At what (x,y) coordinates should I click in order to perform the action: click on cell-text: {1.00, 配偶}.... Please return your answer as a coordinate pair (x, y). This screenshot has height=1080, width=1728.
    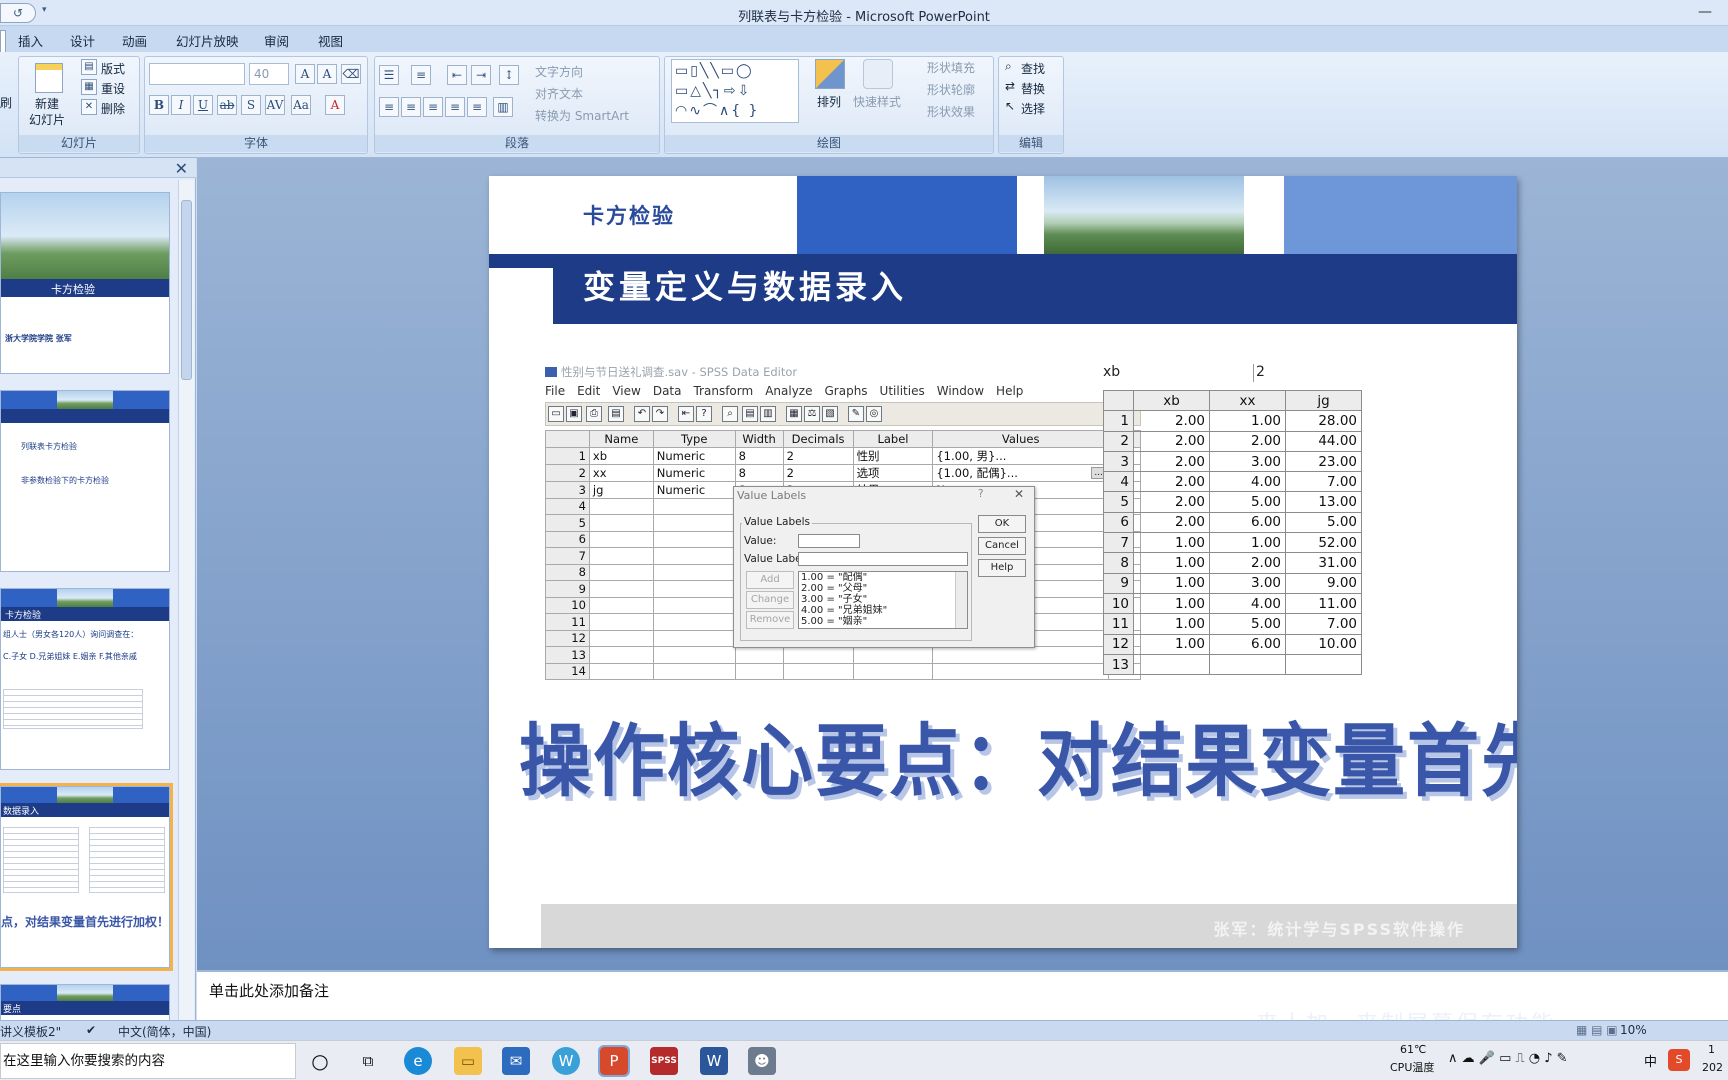
    Looking at the image, I should click on (977, 472).